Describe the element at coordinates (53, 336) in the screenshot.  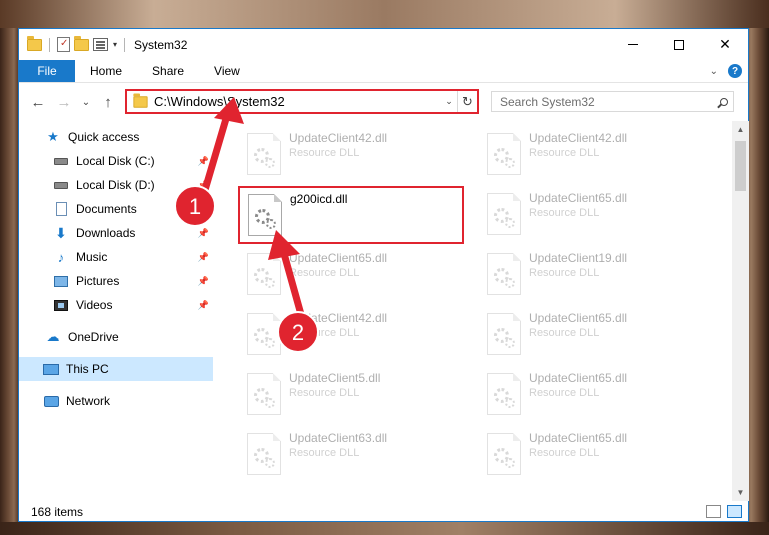
I see `onedrive-icon: ☁` at that location.